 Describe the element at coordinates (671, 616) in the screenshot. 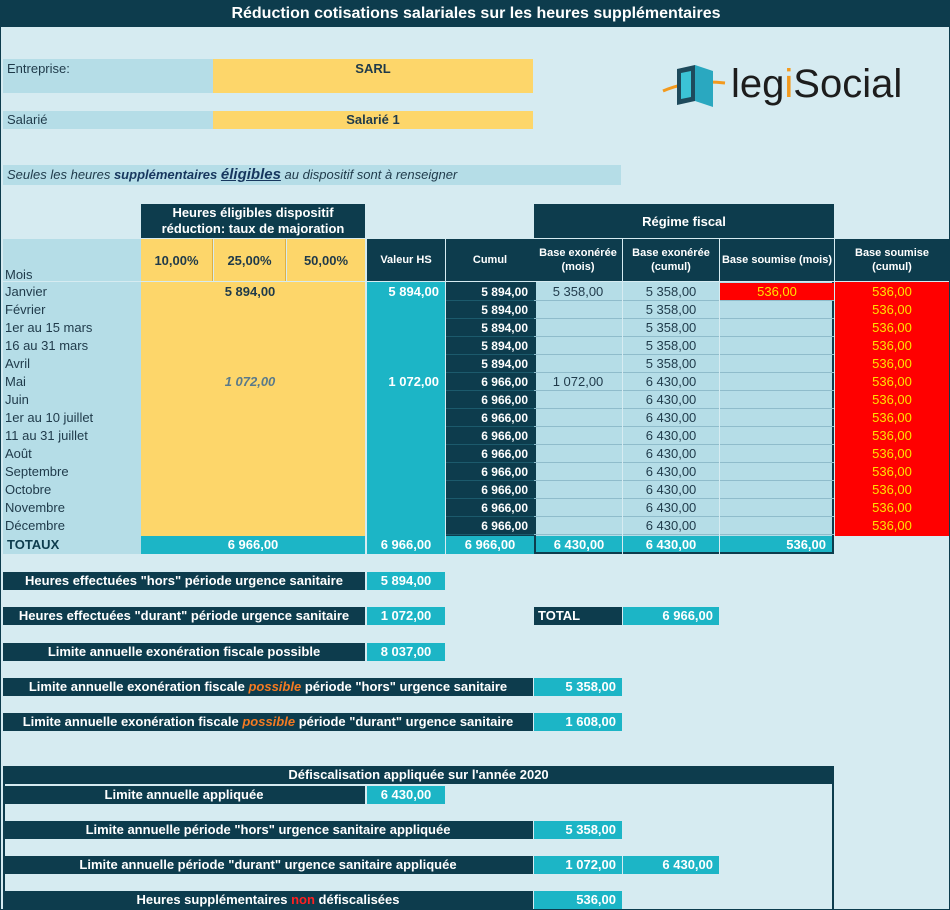

I see `total-value: 6 966,00` at that location.